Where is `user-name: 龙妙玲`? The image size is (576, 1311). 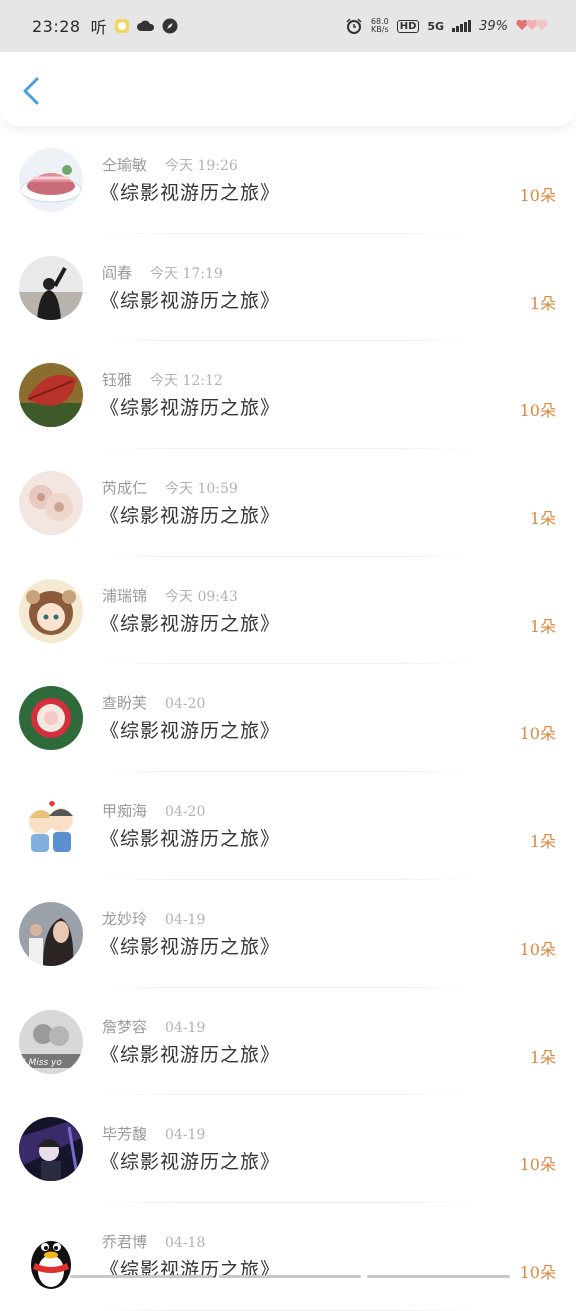 user-name: 龙妙玲 is located at coordinates (124, 918).